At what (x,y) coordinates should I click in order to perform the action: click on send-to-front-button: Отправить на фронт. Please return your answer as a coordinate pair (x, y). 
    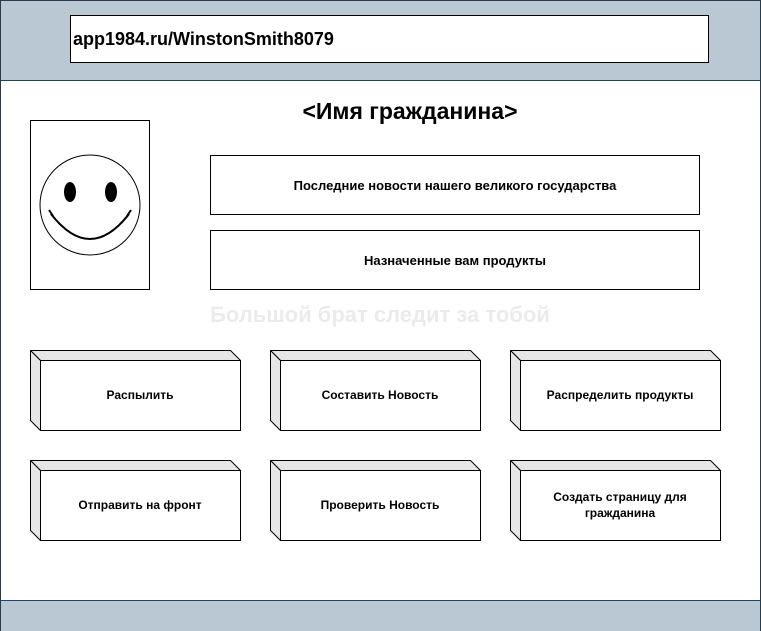
    Looking at the image, I should click on (135, 500).